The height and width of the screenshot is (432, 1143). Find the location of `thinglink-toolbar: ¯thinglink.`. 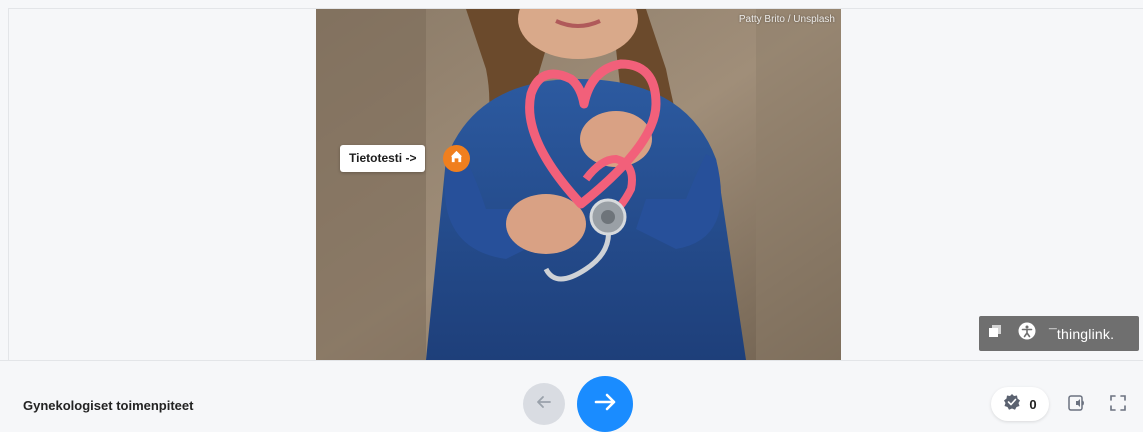

thinglink-toolbar: ¯thinglink. is located at coordinates (1059, 333).